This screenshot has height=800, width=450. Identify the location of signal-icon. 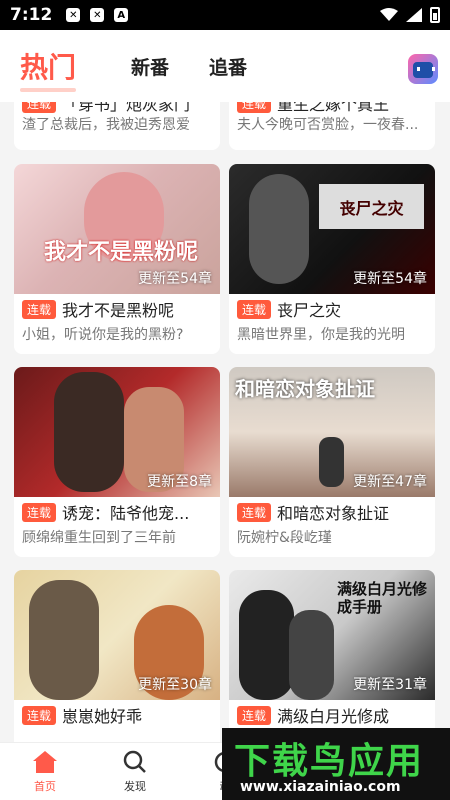
(414, 15).